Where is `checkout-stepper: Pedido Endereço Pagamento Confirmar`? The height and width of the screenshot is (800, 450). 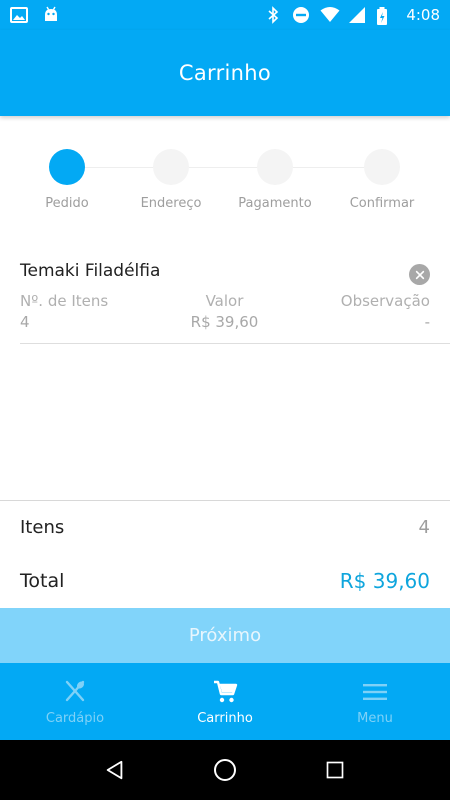 checkout-stepper: Pedido Endereço Pagamento Confirmar is located at coordinates (225, 188).